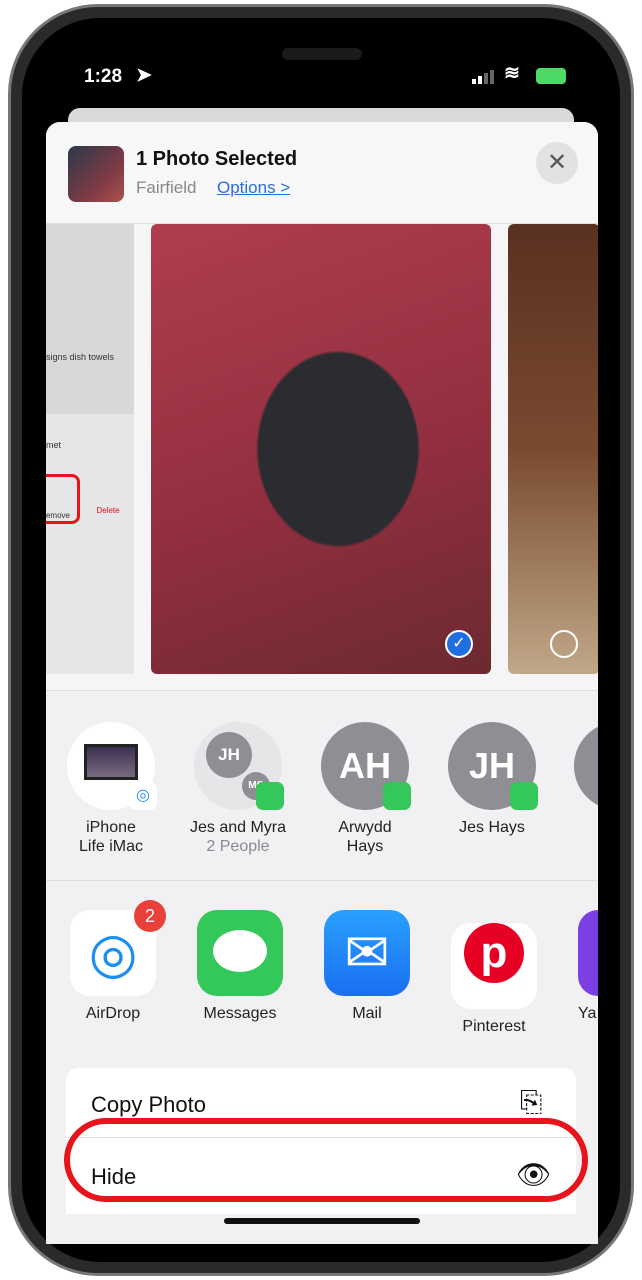  What do you see at coordinates (564, 644) in the screenshot?
I see `unselected-circle-icon` at bounding box center [564, 644].